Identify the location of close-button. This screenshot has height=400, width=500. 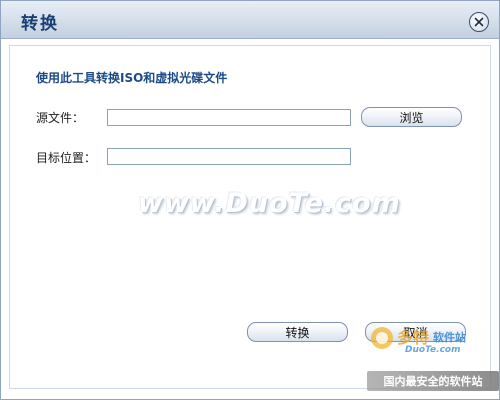
(479, 22).